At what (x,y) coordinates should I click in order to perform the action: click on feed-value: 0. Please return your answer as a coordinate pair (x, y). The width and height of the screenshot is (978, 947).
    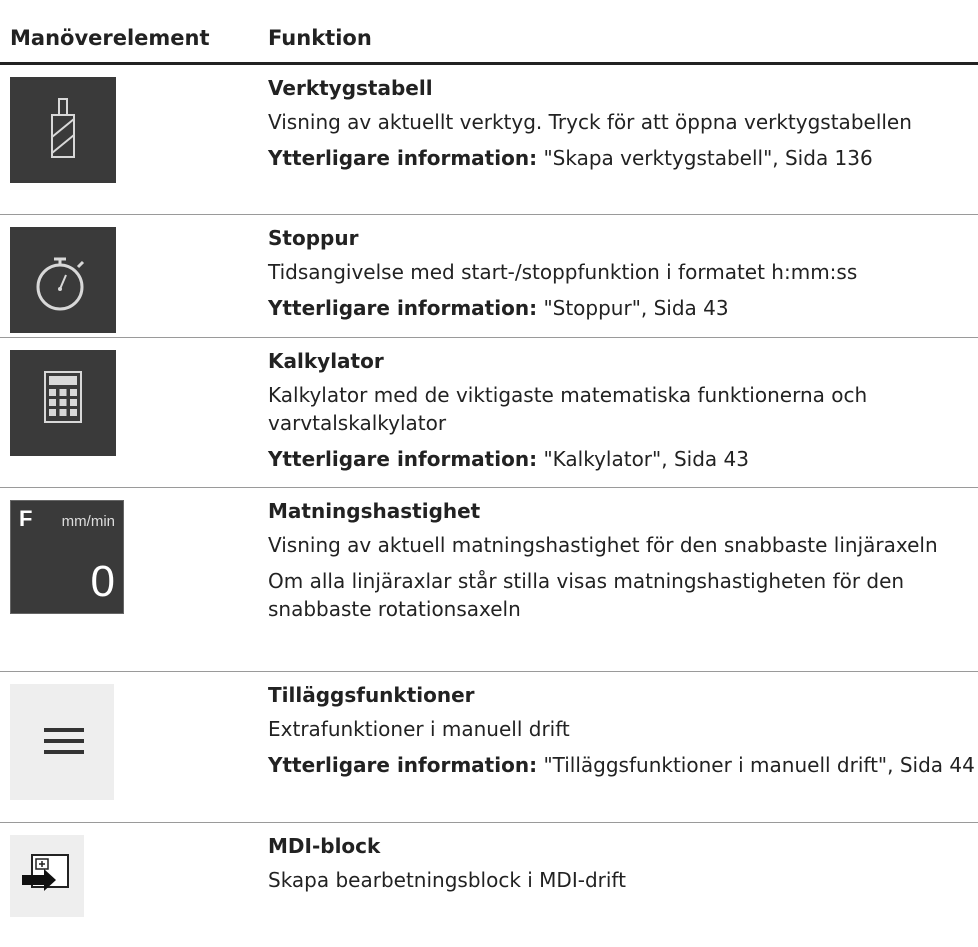
    Looking at the image, I should click on (102, 581).